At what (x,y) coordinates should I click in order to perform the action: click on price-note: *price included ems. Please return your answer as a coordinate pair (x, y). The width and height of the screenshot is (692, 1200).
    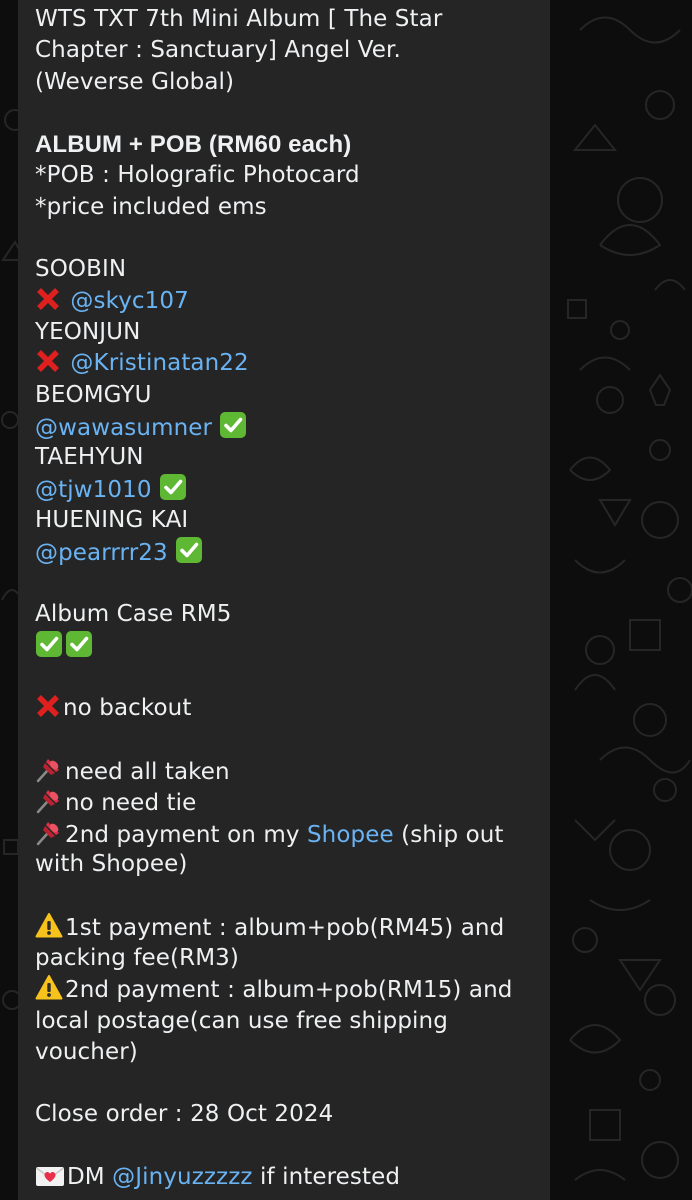
    Looking at the image, I should click on (151, 206).